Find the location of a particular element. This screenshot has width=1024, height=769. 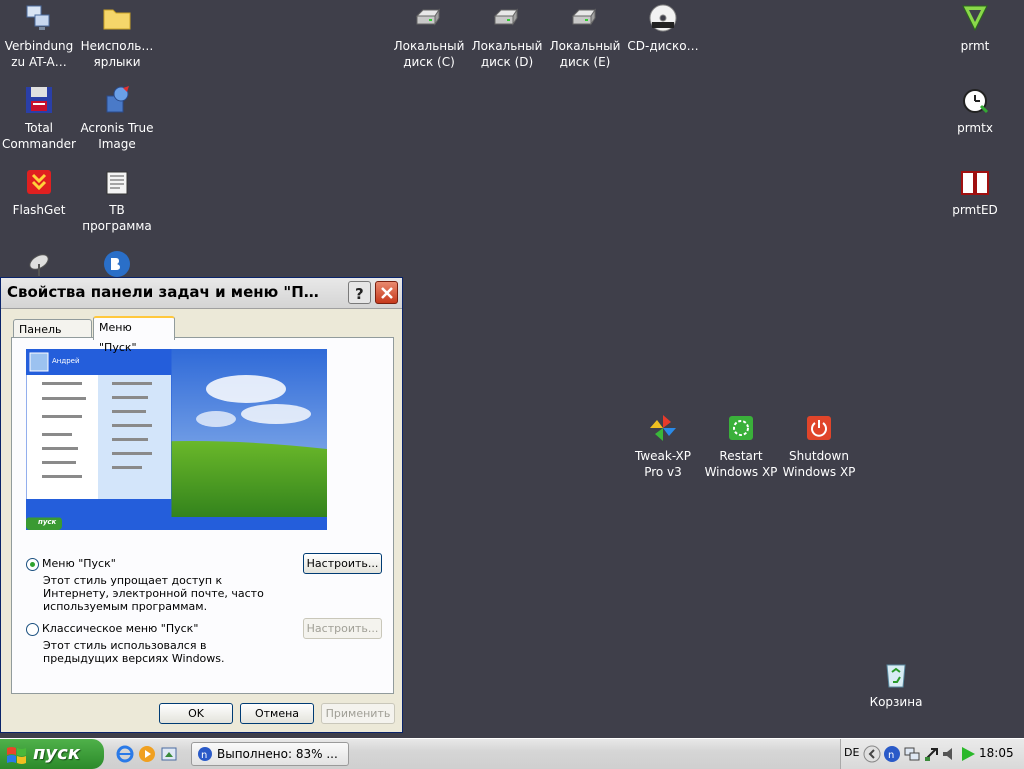

network-connection-icon is located at coordinates (38, 17).